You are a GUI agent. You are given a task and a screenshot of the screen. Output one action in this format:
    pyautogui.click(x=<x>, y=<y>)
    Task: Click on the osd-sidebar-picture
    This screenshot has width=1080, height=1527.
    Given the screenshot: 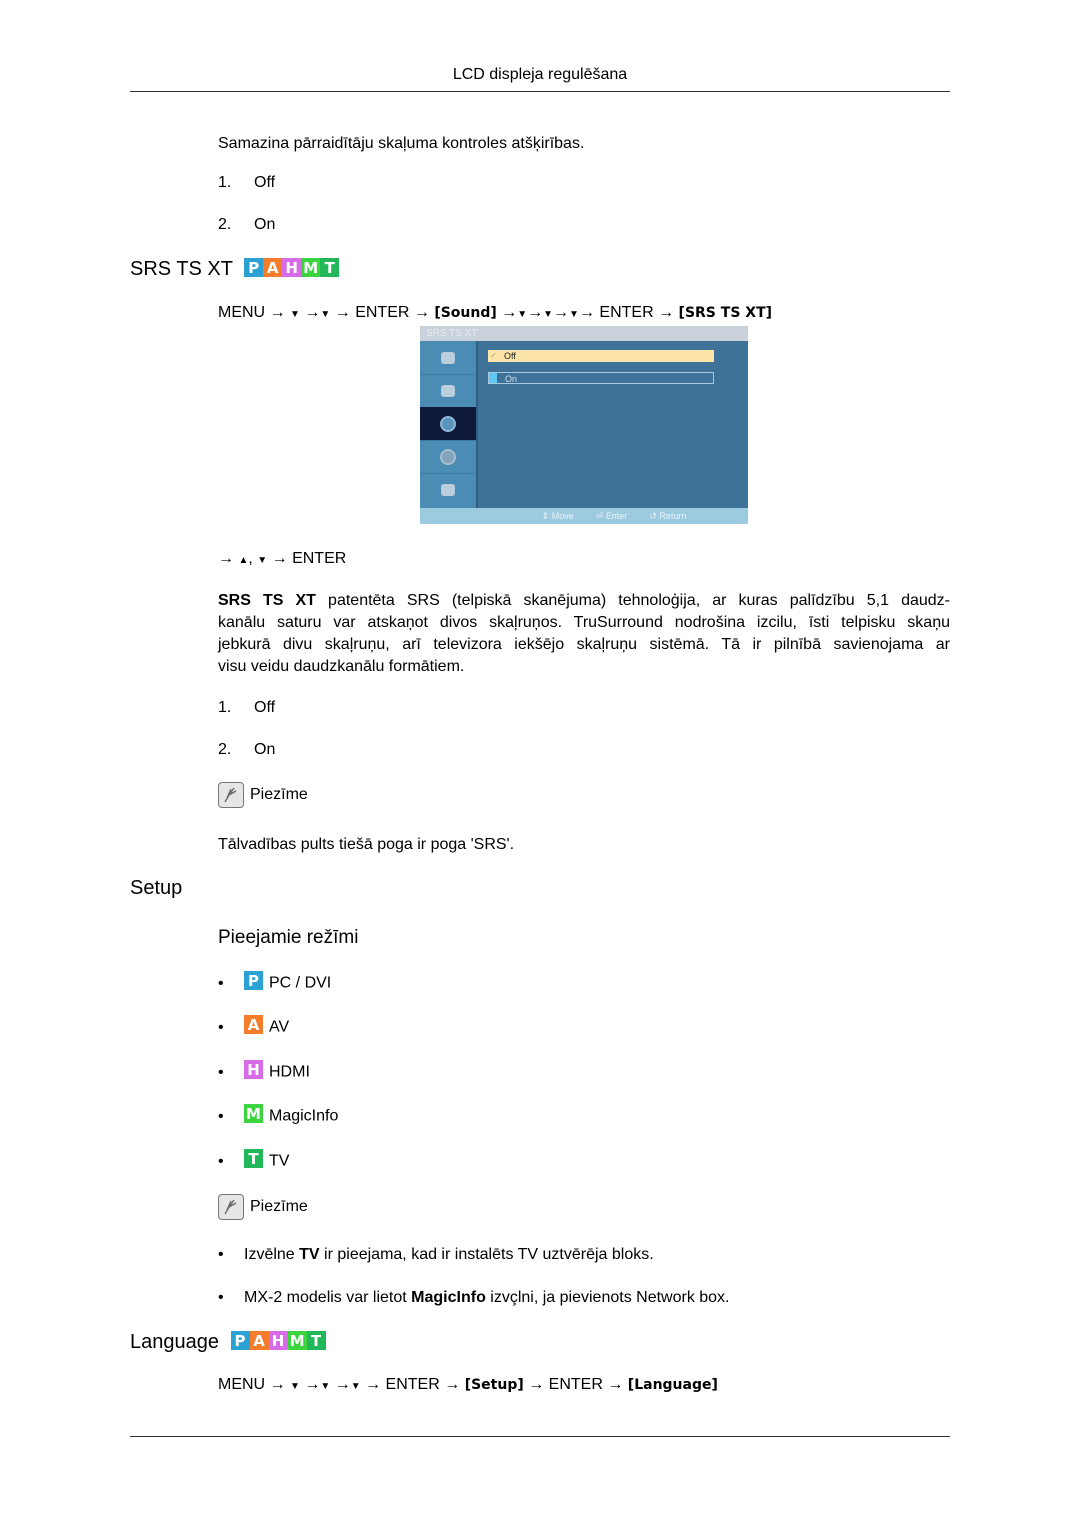 What is the action you would take?
    pyautogui.click(x=448, y=358)
    